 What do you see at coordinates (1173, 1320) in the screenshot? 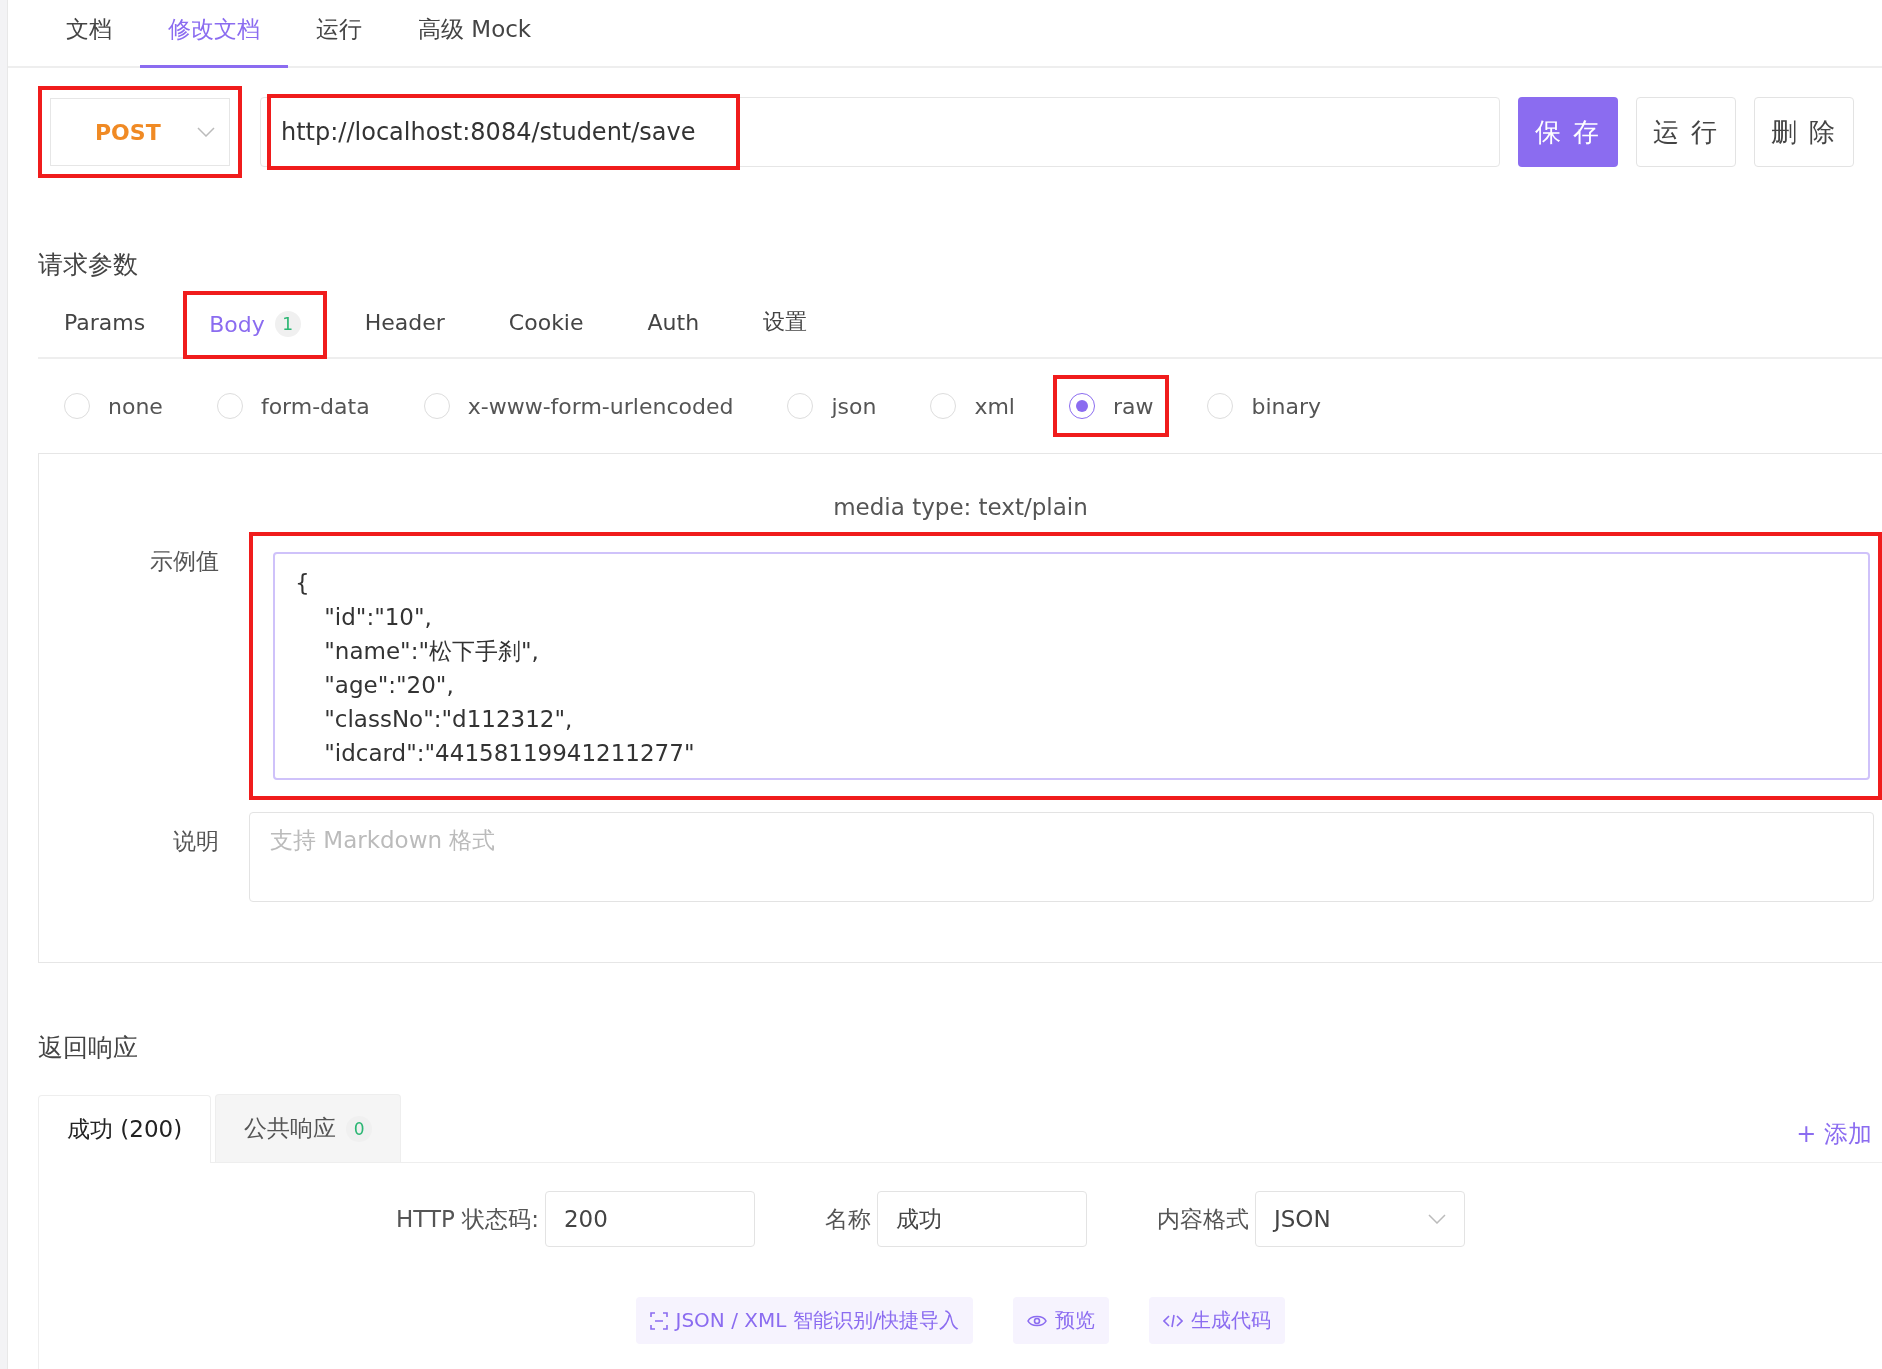
I see `code-icon` at bounding box center [1173, 1320].